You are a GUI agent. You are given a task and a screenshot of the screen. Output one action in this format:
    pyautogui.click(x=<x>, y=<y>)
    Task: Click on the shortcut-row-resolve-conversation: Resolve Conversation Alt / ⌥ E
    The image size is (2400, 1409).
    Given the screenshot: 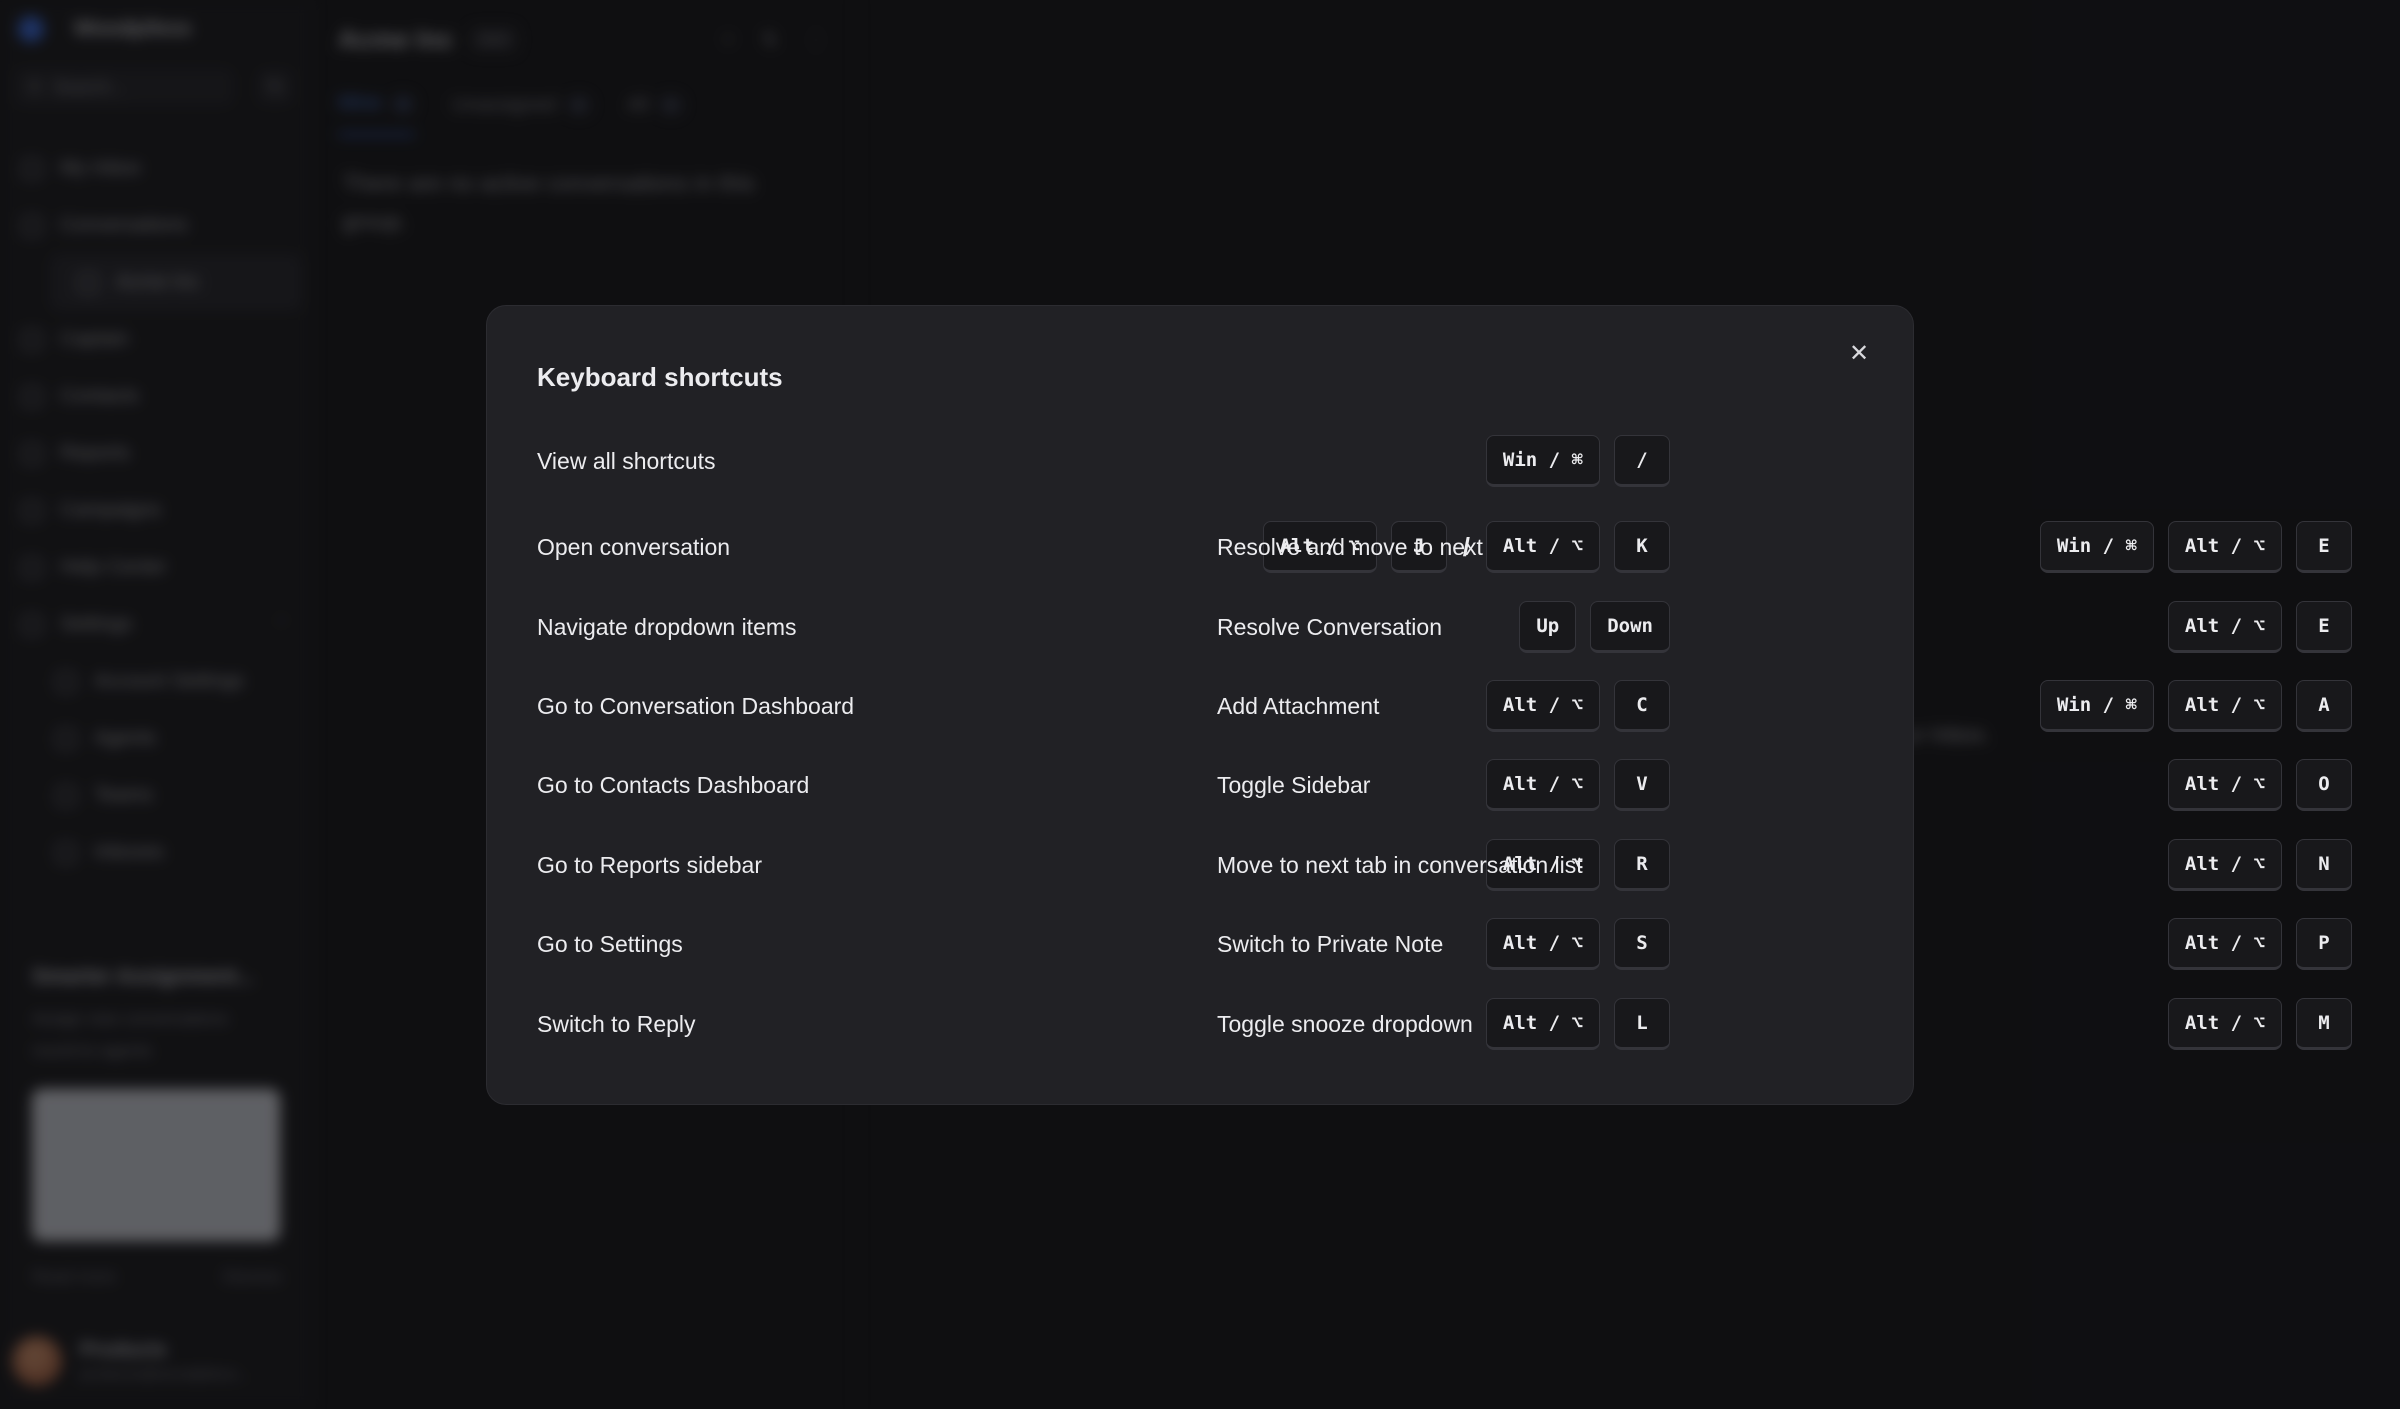 What is the action you would take?
    pyautogui.click(x=1784, y=627)
    